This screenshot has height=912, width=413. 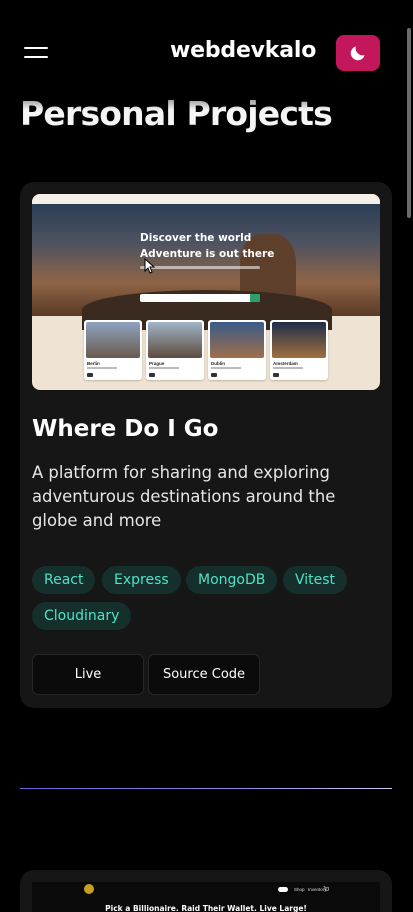 I want to click on screenshot-logo, so click(x=89, y=889).